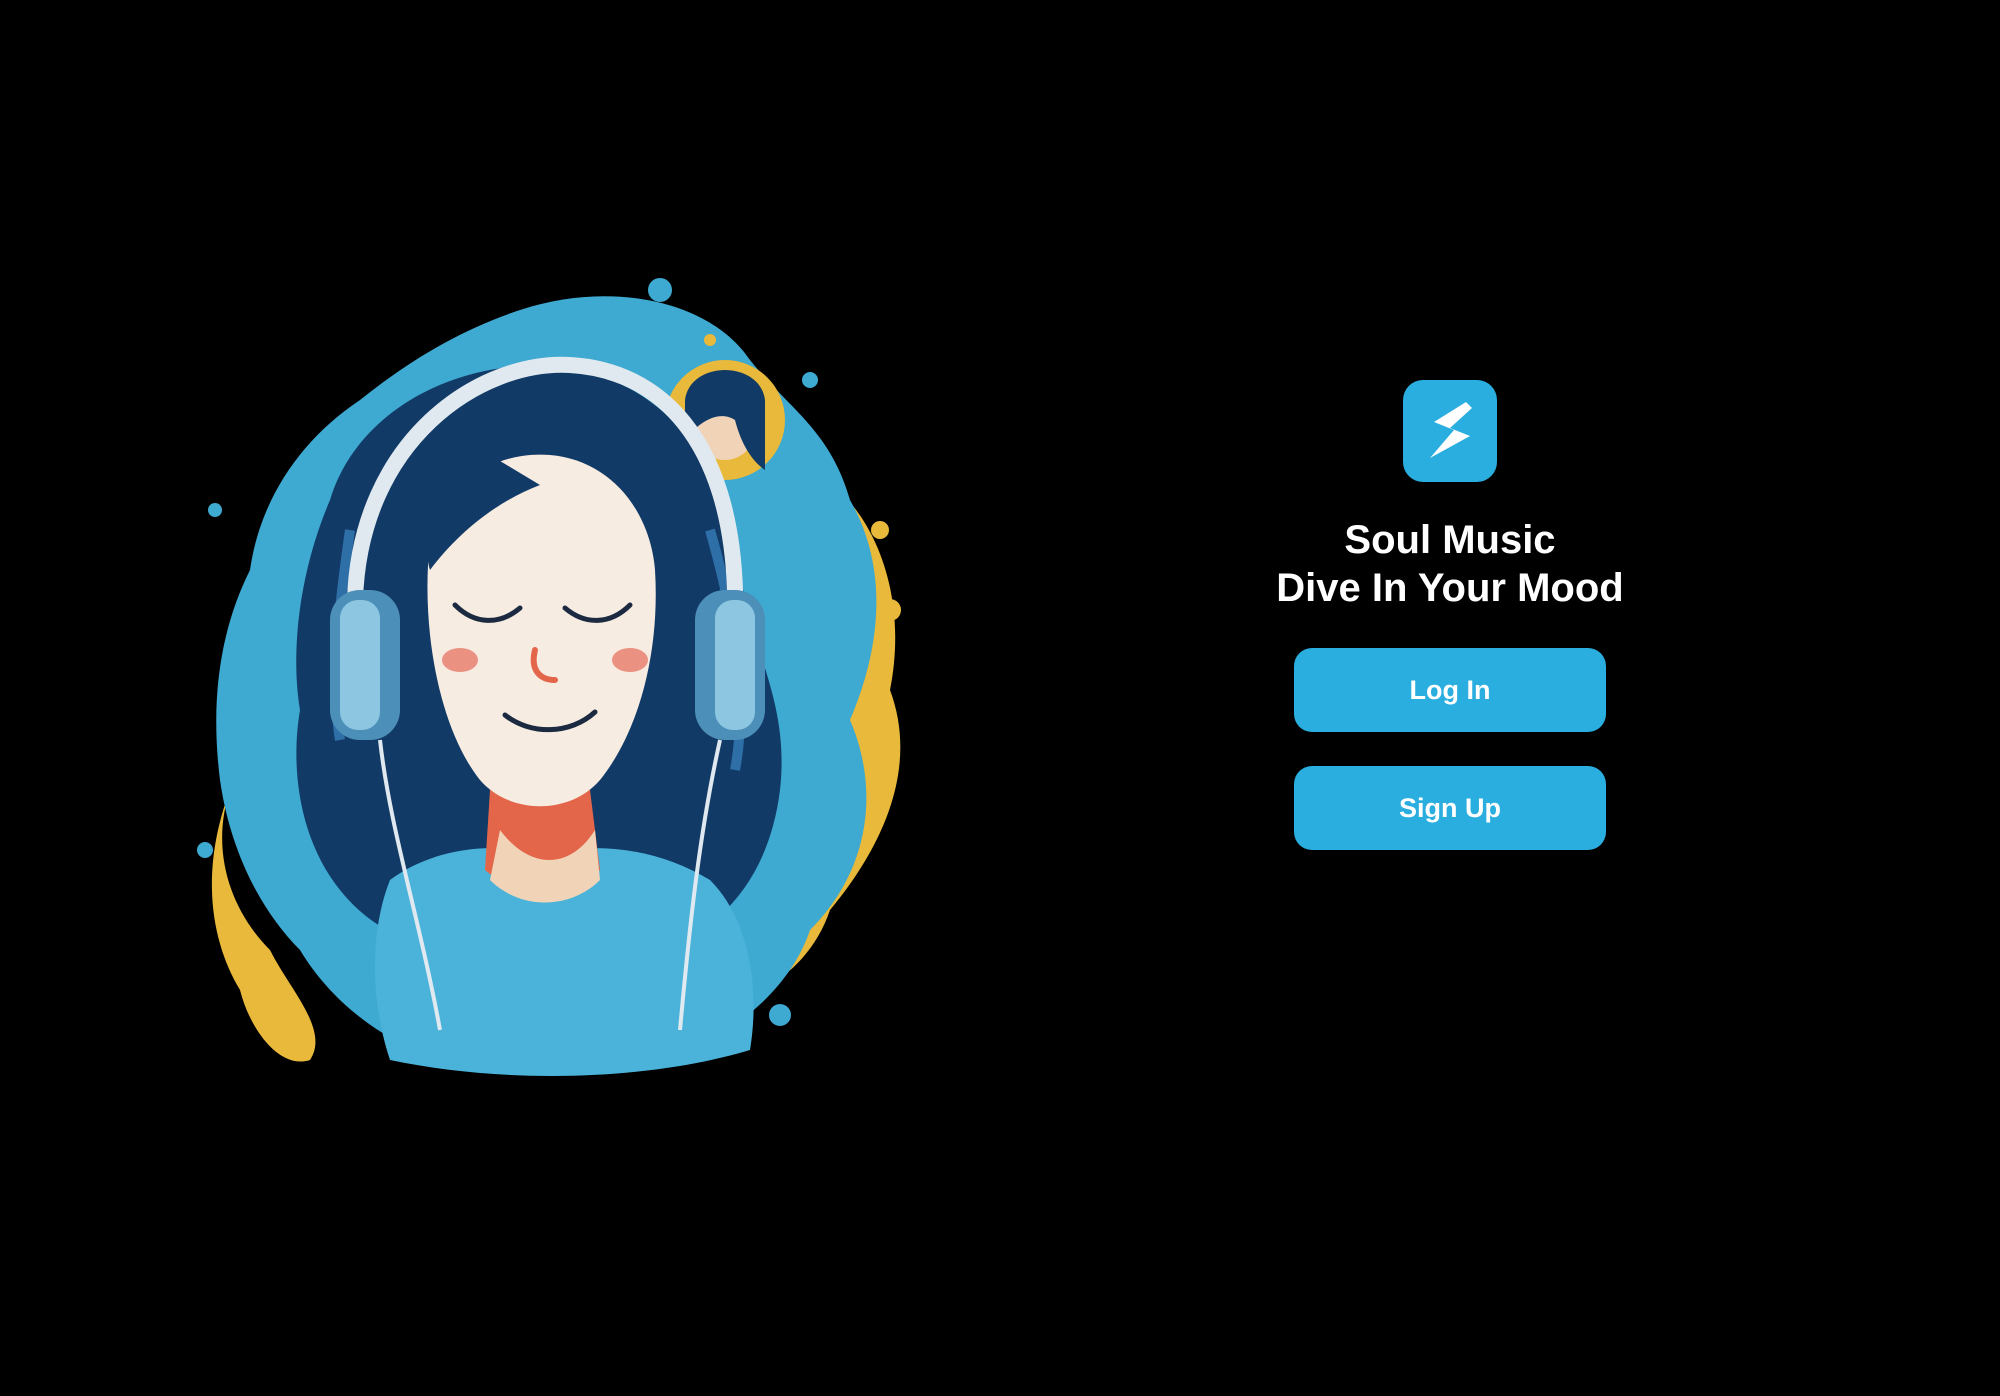 The image size is (2000, 1396). I want to click on signup-button: Sign Up, so click(1450, 808).